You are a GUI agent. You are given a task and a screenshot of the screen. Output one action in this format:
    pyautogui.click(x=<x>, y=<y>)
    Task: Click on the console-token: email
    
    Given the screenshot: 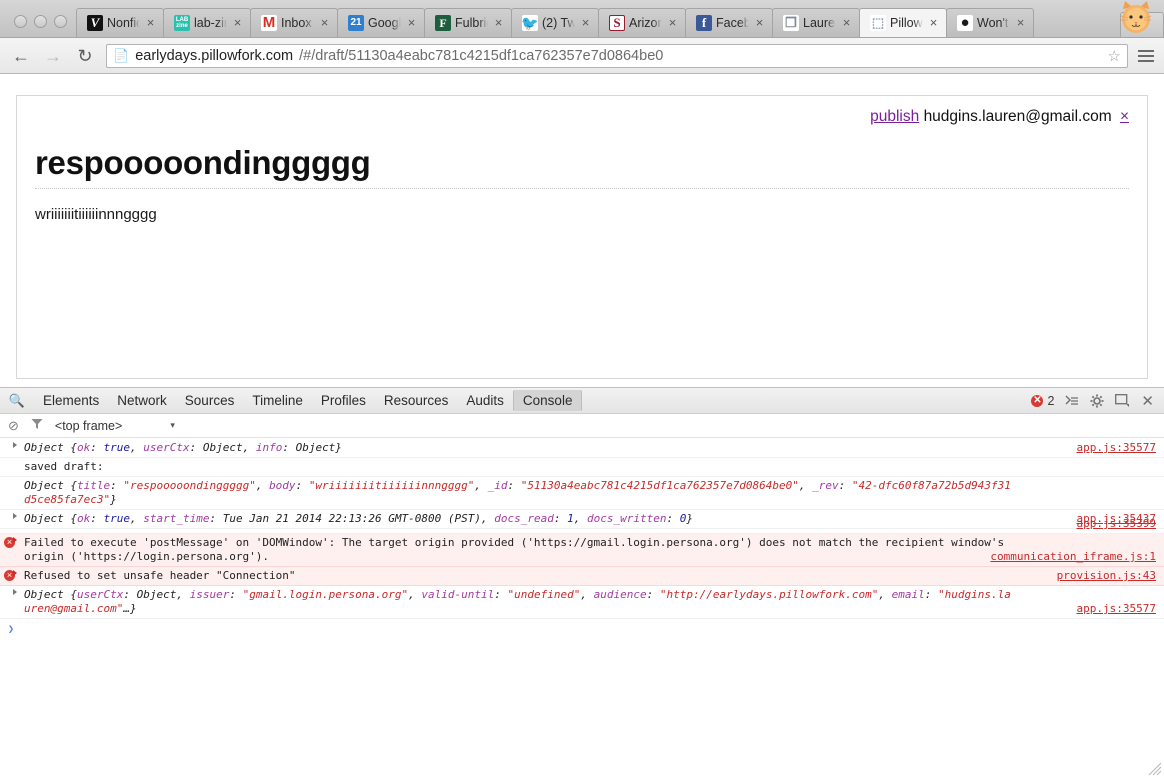 What is the action you would take?
    pyautogui.click(x=908, y=594)
    